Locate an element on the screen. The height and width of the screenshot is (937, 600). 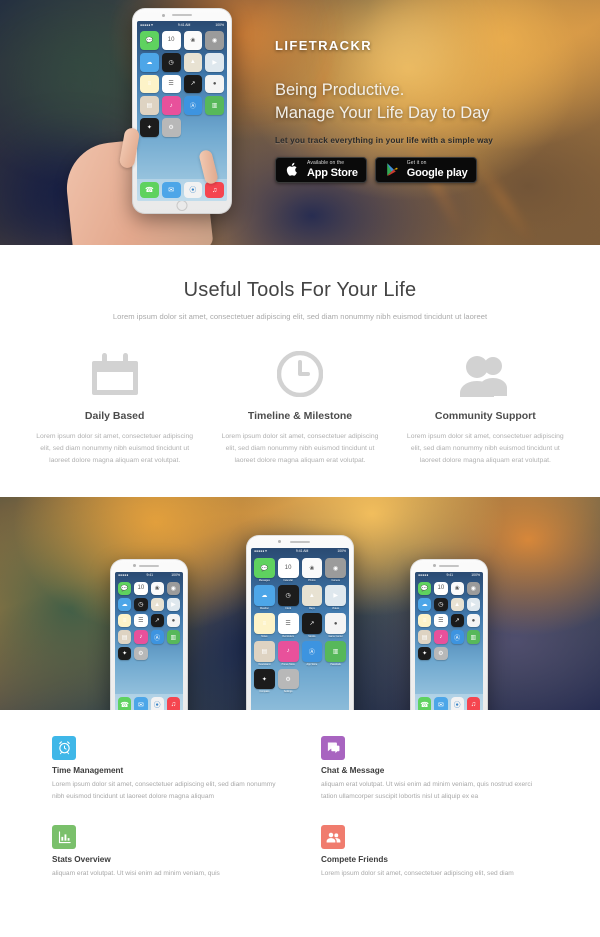
app-icon: ▲ Maps is located at coordinates (312, 597).